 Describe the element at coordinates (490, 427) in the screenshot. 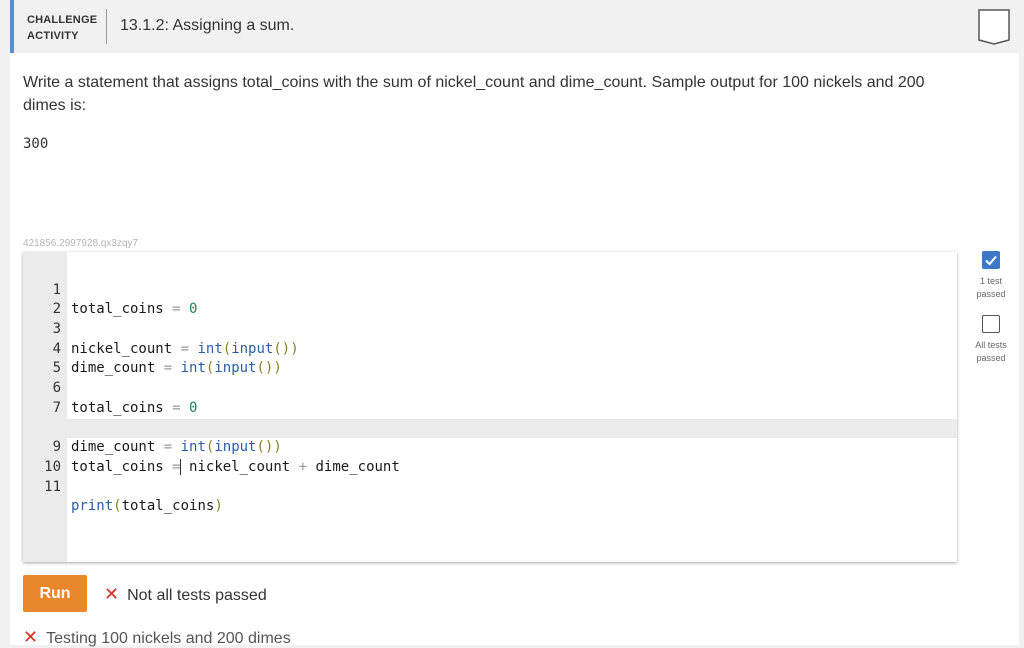

I see `code-line: 8 dime_count = int(input())` at that location.